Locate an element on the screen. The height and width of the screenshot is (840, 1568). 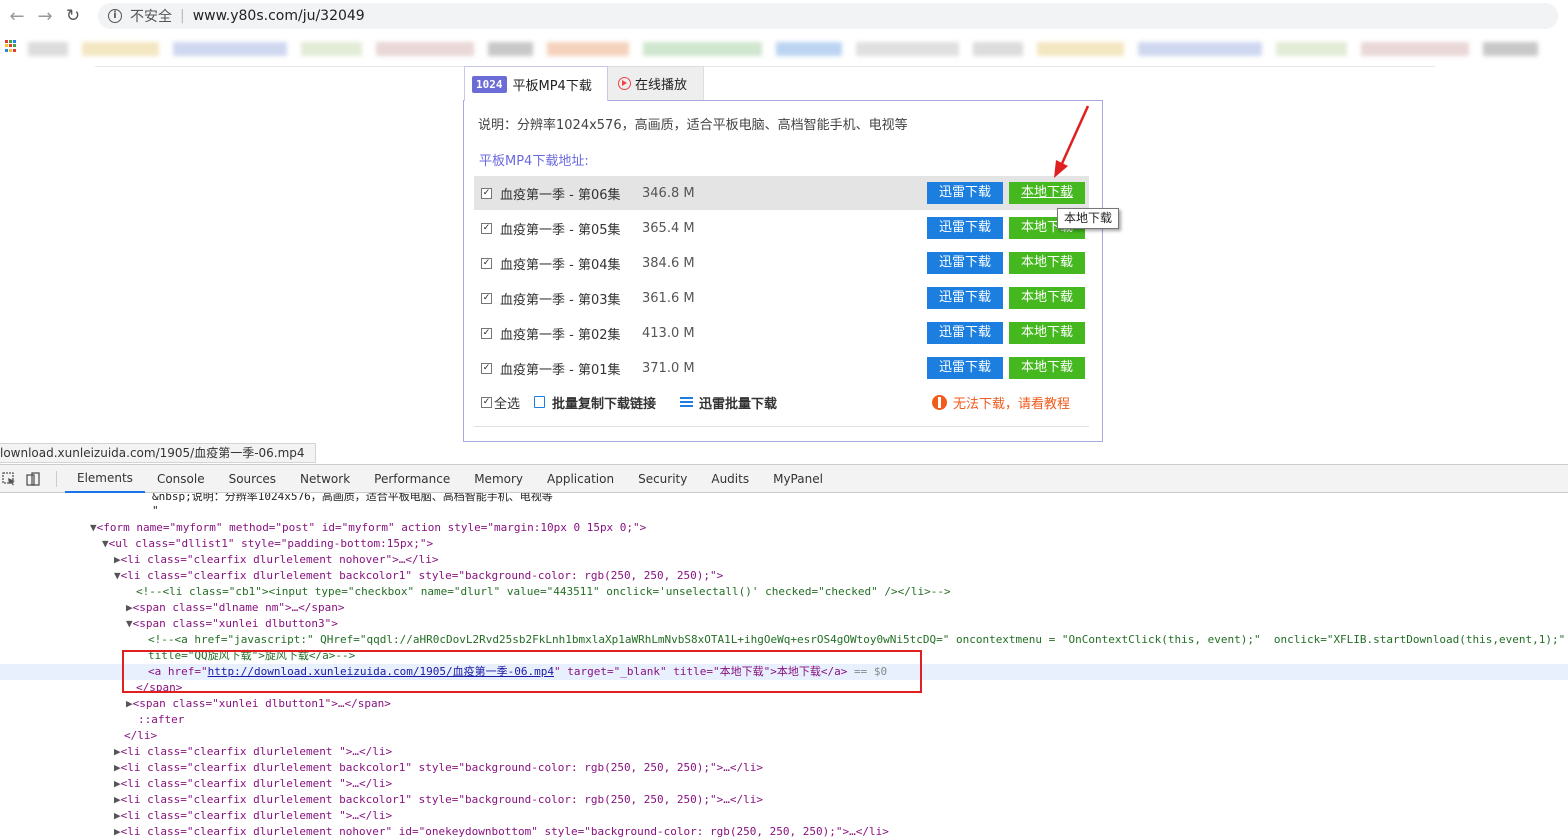
tab-online-label: 在线播放 is located at coordinates (661, 85).